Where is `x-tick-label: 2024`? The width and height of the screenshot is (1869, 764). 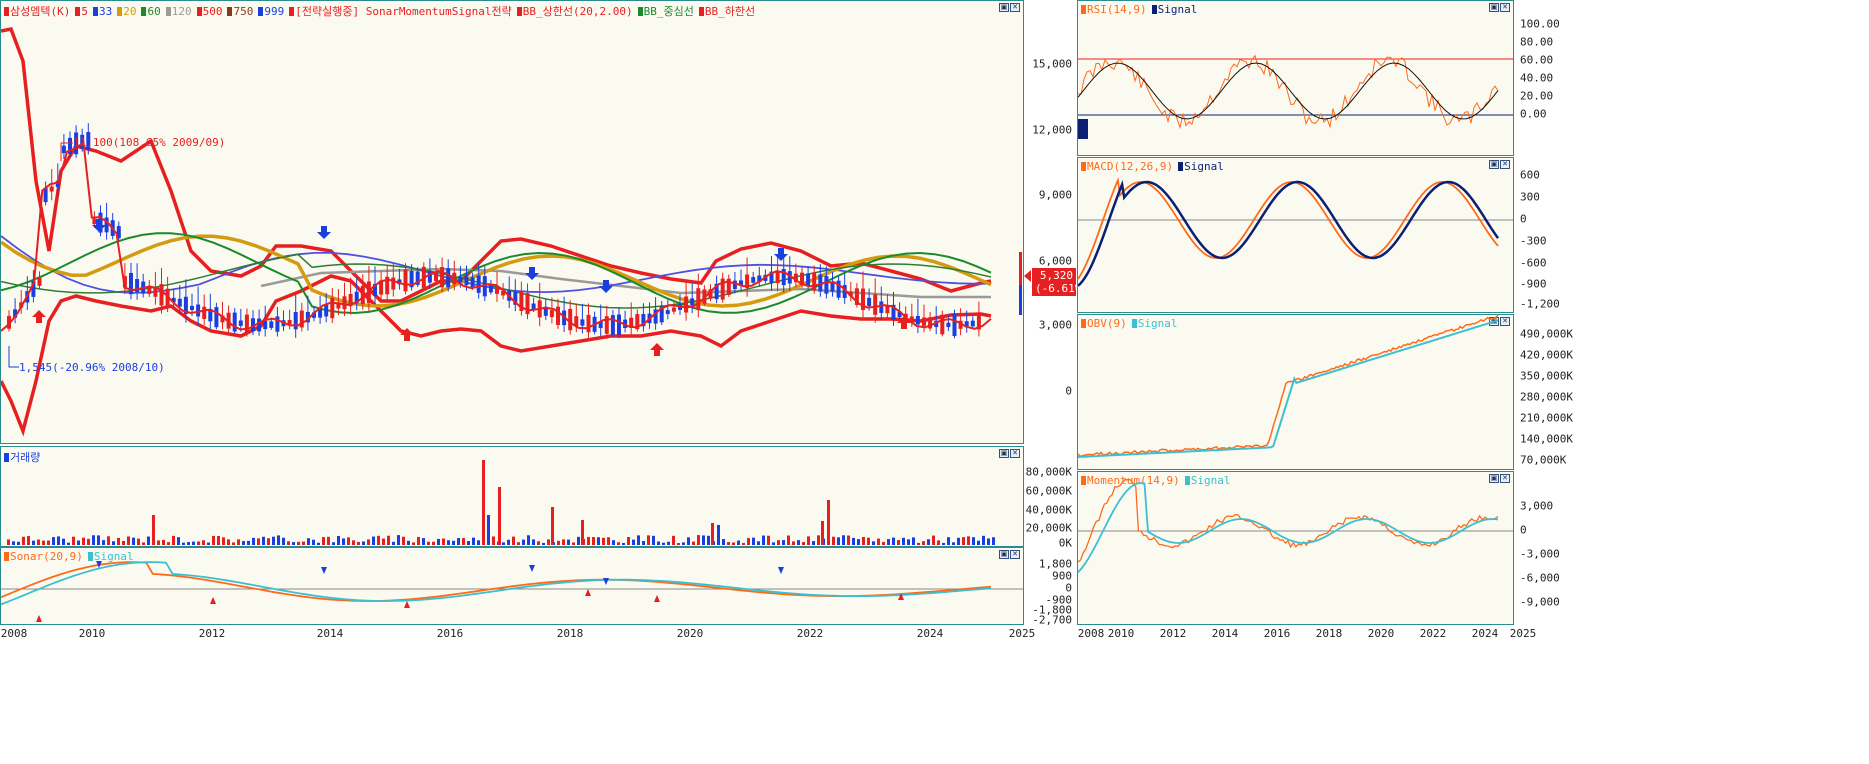 x-tick-label: 2024 is located at coordinates (930, 633).